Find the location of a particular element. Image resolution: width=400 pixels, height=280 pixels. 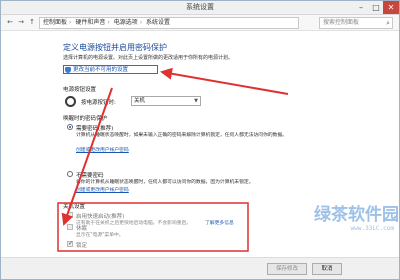

require-password-radio is located at coordinates (70, 127).